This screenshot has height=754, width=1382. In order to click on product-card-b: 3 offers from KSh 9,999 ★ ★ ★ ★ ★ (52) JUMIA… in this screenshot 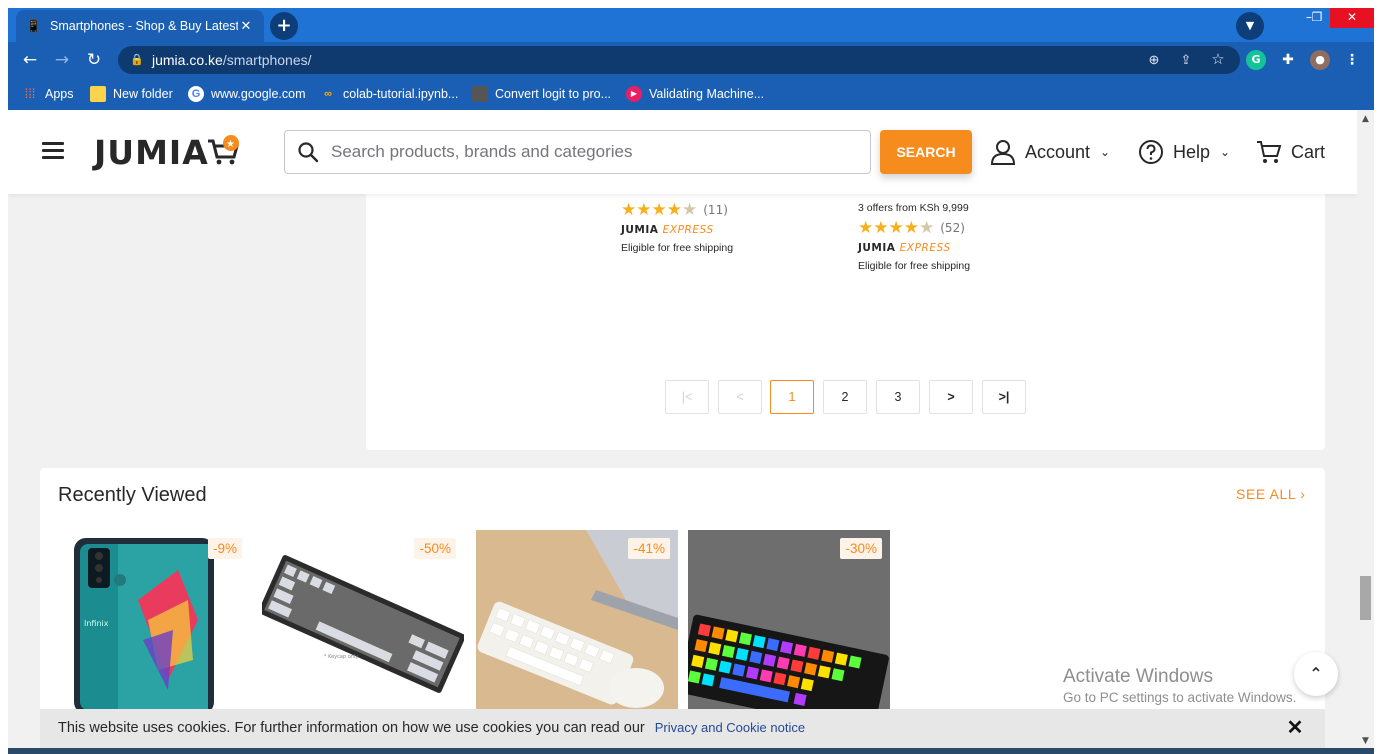, I will do `click(968, 236)`.